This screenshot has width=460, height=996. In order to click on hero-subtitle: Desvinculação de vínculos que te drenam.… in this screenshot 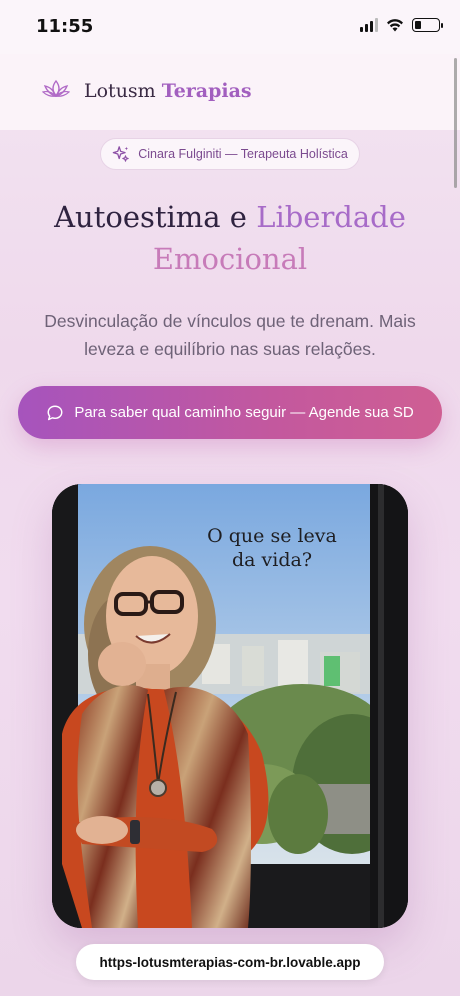, I will do `click(230, 335)`.